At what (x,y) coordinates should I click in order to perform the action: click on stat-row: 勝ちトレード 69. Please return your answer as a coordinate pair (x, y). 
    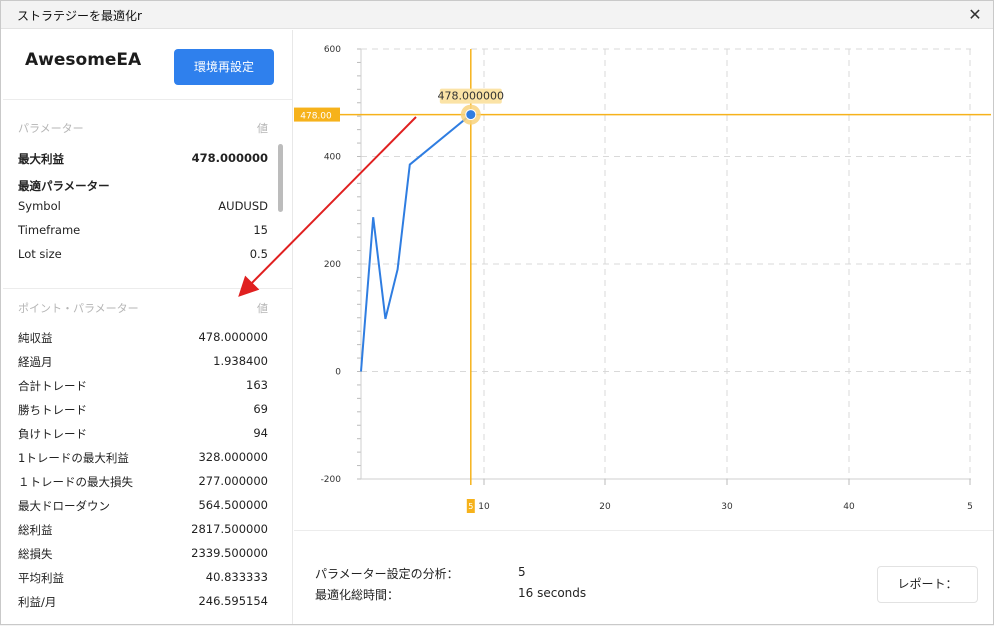
    Looking at the image, I should click on (143, 411).